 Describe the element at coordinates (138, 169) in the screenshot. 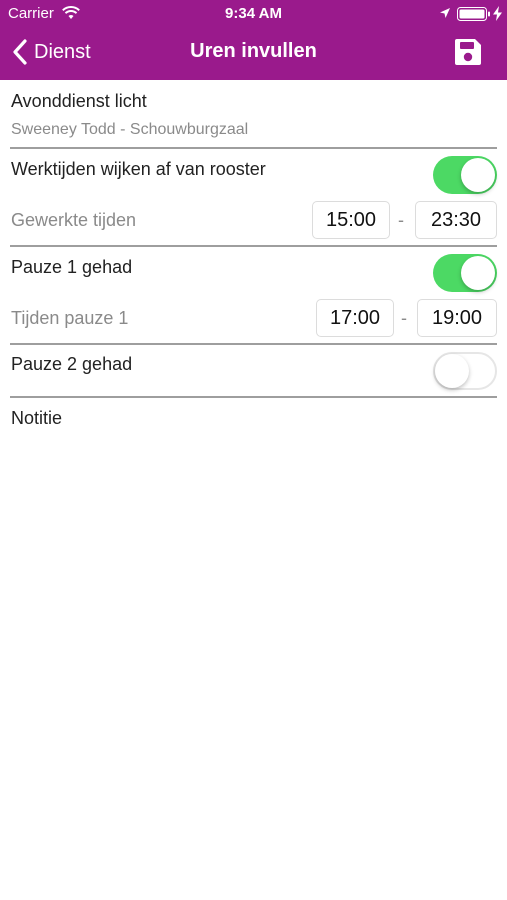

I see `work-times-toggle-label: Werktijden wijken af van rooster` at that location.